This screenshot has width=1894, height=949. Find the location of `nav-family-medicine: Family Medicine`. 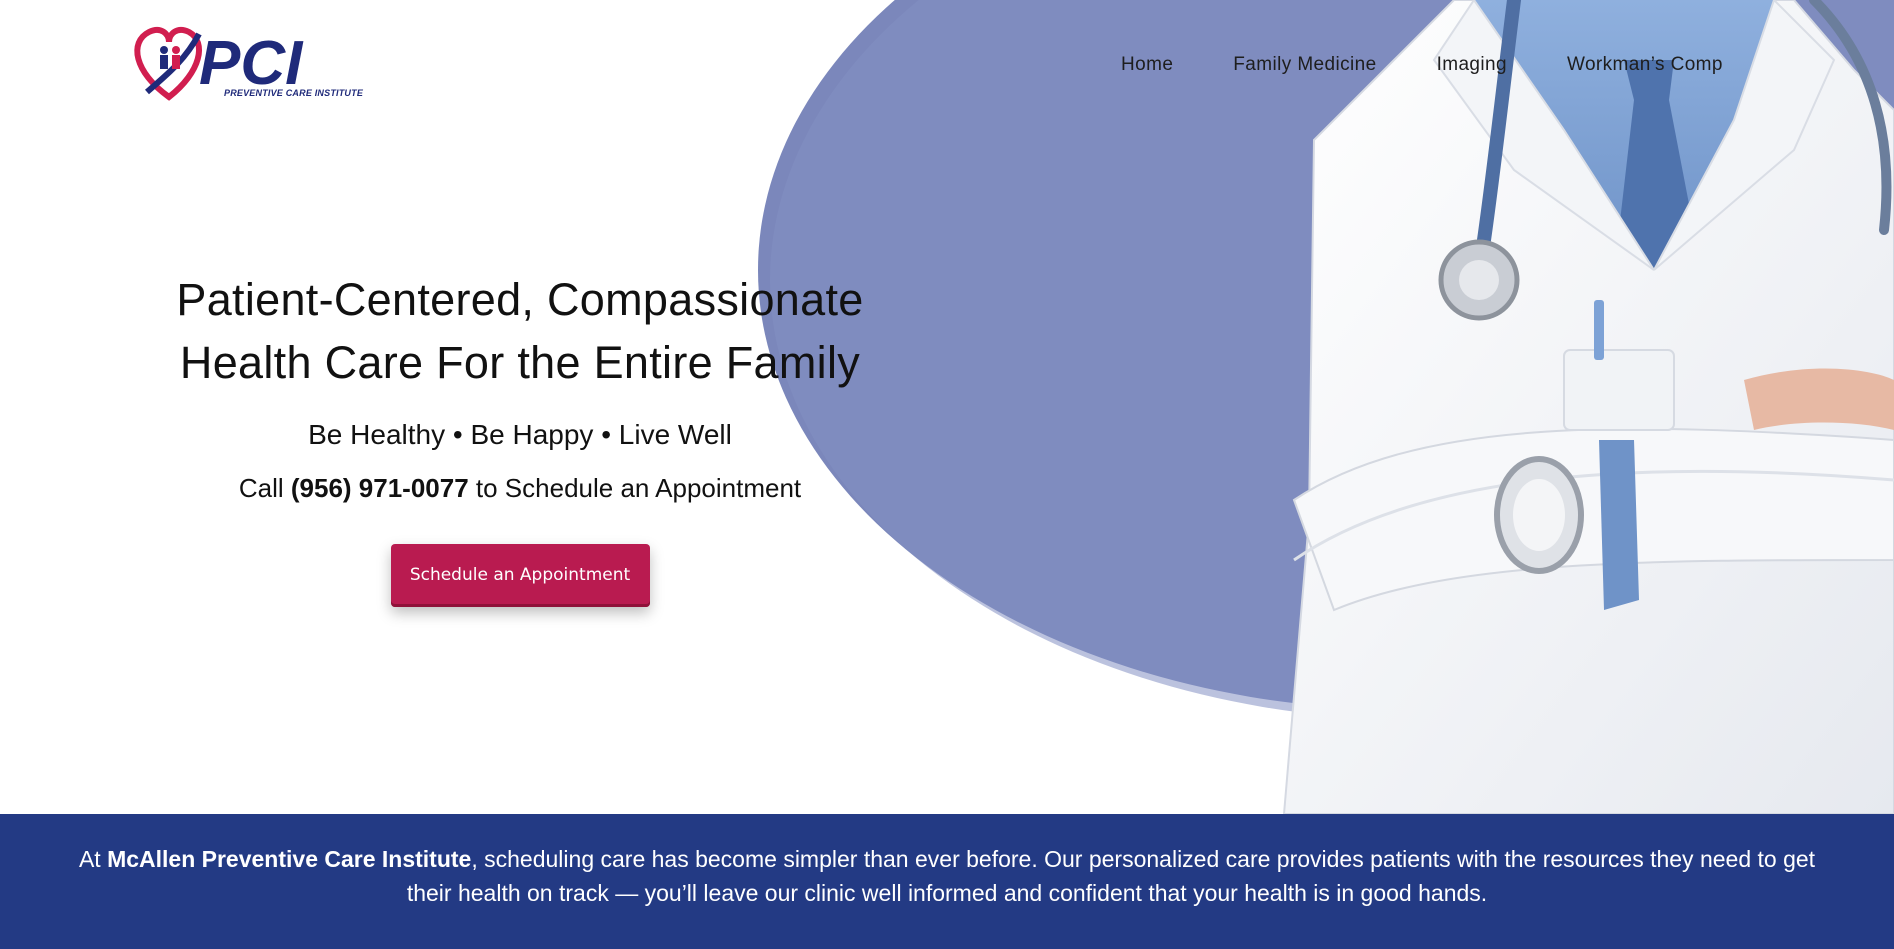

nav-family-medicine: Family Medicine is located at coordinates (1304, 65).